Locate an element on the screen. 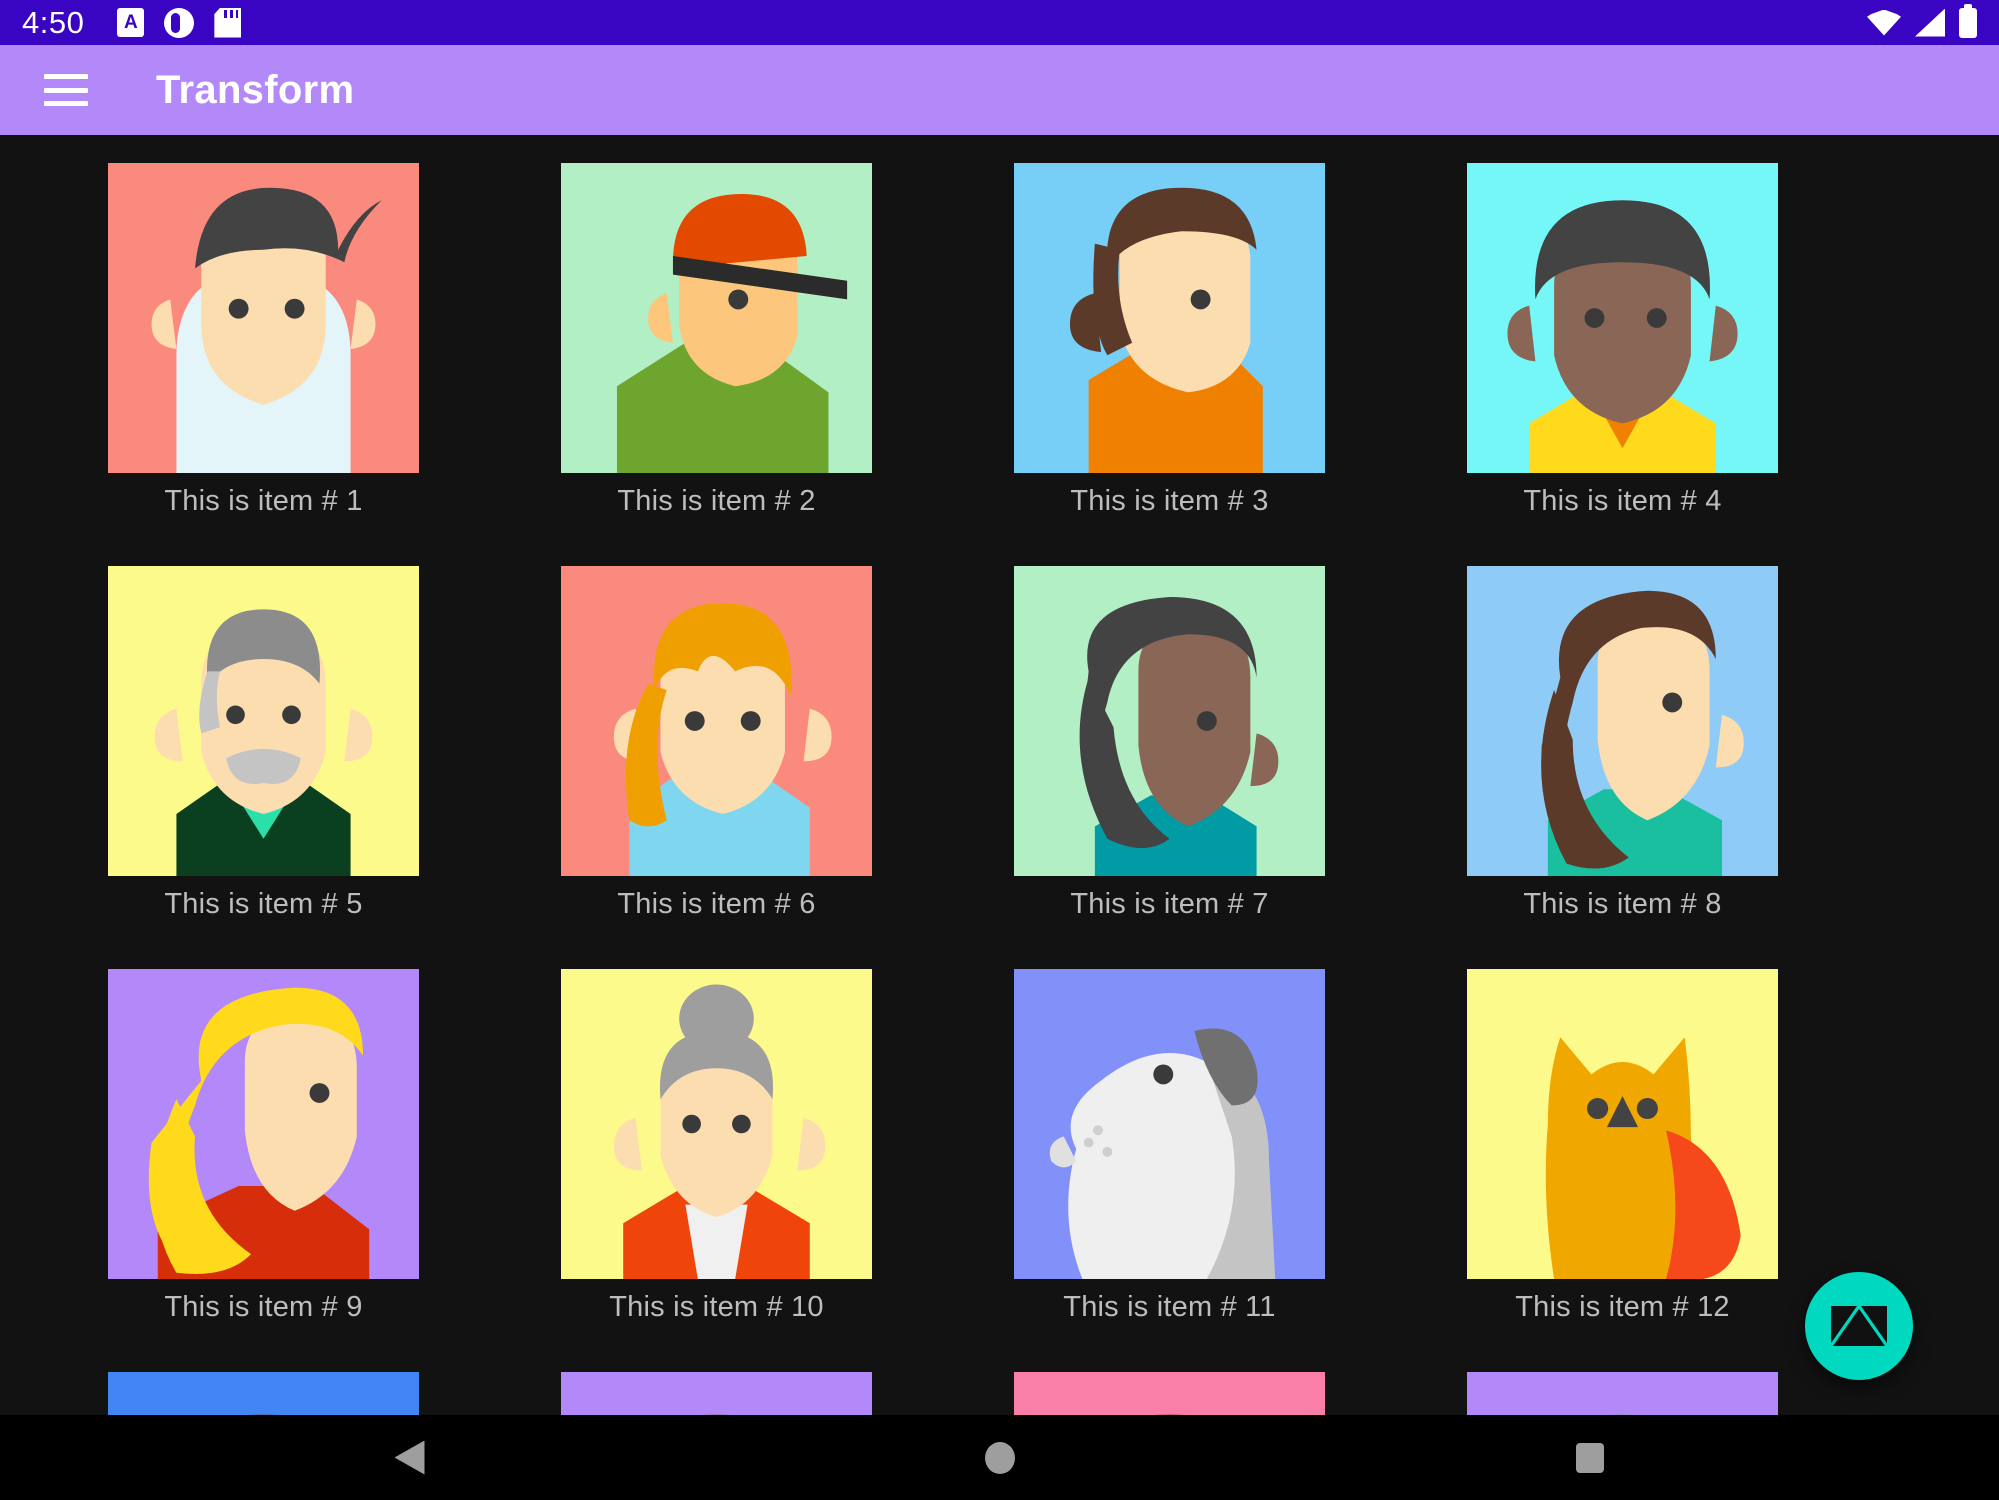 The width and height of the screenshot is (1999, 1500). grid-item: This is item # 1 is located at coordinates (263, 364).